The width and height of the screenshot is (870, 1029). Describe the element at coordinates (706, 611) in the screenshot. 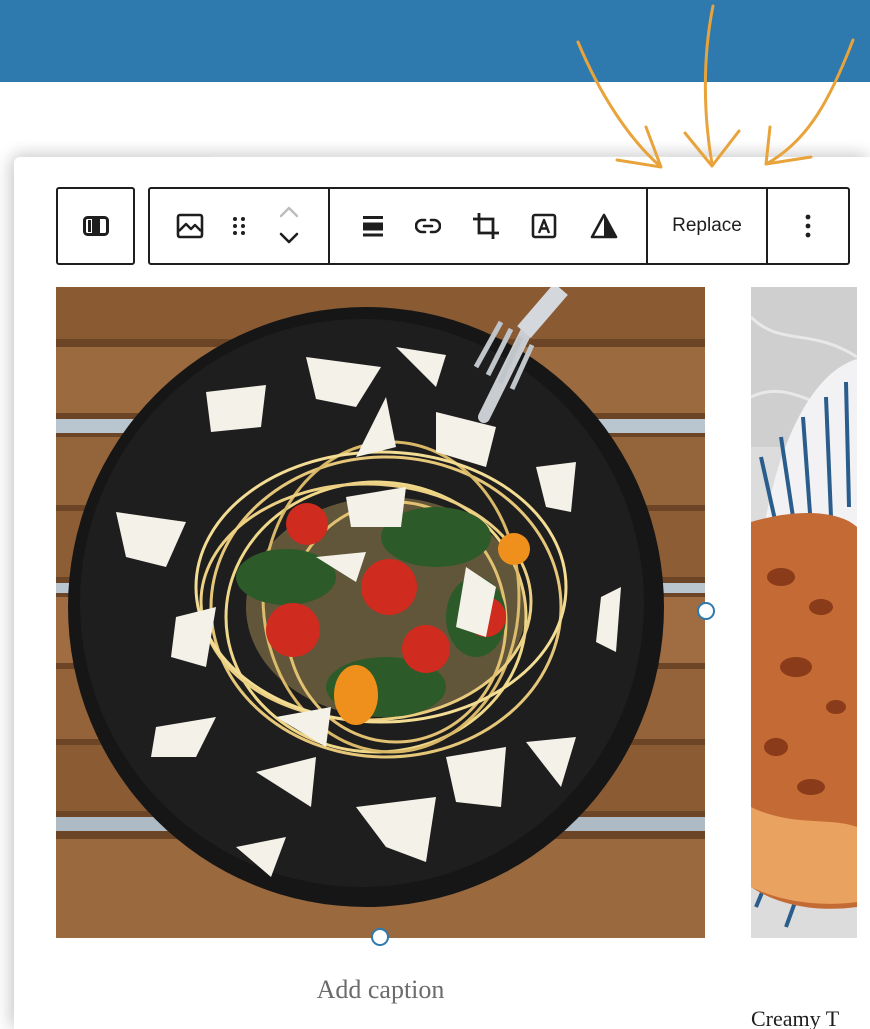

I see `resize-handle-right` at that location.